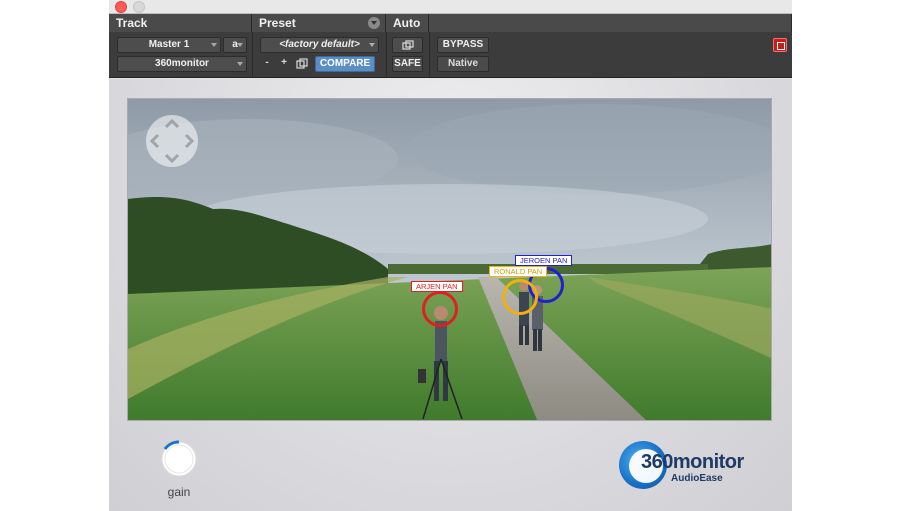 The image size is (900, 511). What do you see at coordinates (544, 260) in the screenshot?
I see `pan-label-jeroen: JEROEN PAN` at bounding box center [544, 260].